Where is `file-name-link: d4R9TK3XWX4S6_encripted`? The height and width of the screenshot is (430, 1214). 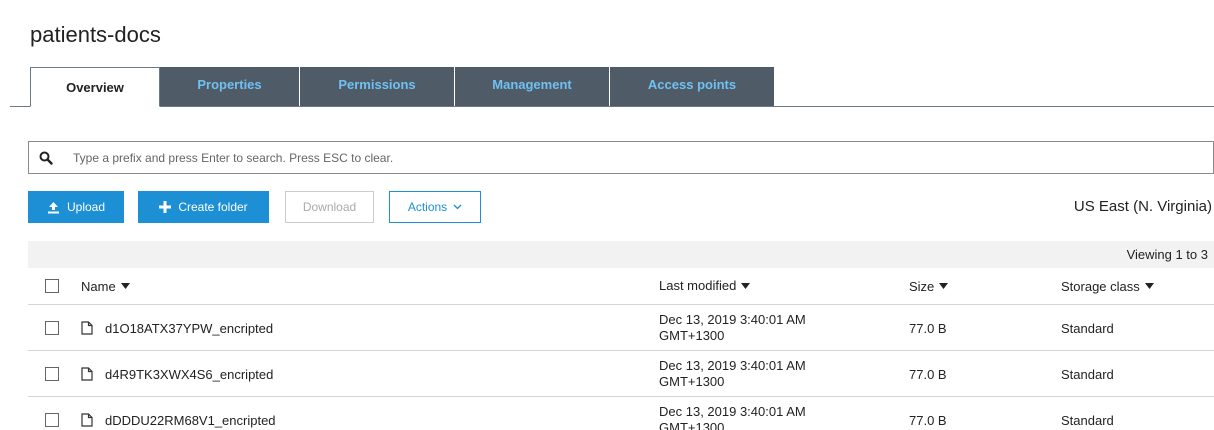
file-name-link: d4R9TK3XWX4S6_encripted is located at coordinates (189, 374).